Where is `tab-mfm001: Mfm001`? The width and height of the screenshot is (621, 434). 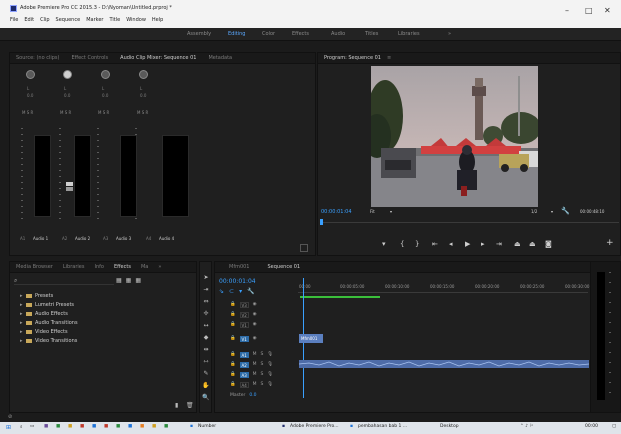
tab-mfm001: Mfm001 is located at coordinates (239, 267).